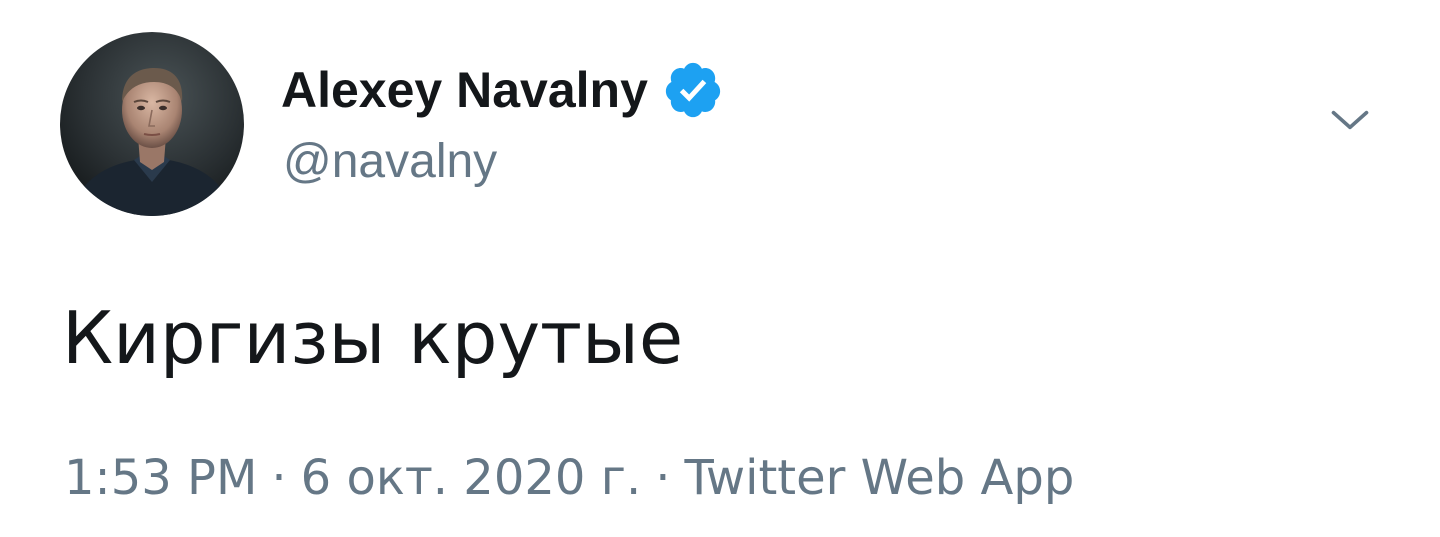 The height and width of the screenshot is (537, 1440). Describe the element at coordinates (160, 478) in the screenshot. I see `tweet-time: 1:53 PM` at that location.